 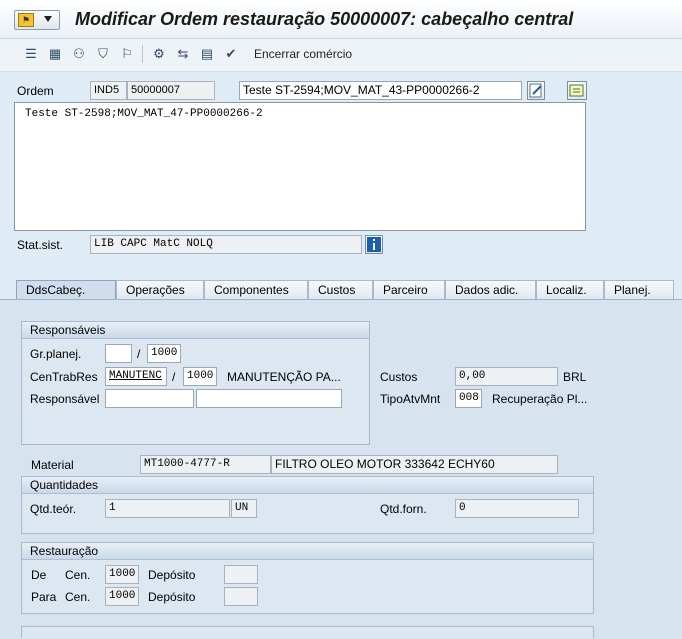 What do you see at coordinates (103, 54) in the screenshot?
I see `hat-icon: ⛉` at bounding box center [103, 54].